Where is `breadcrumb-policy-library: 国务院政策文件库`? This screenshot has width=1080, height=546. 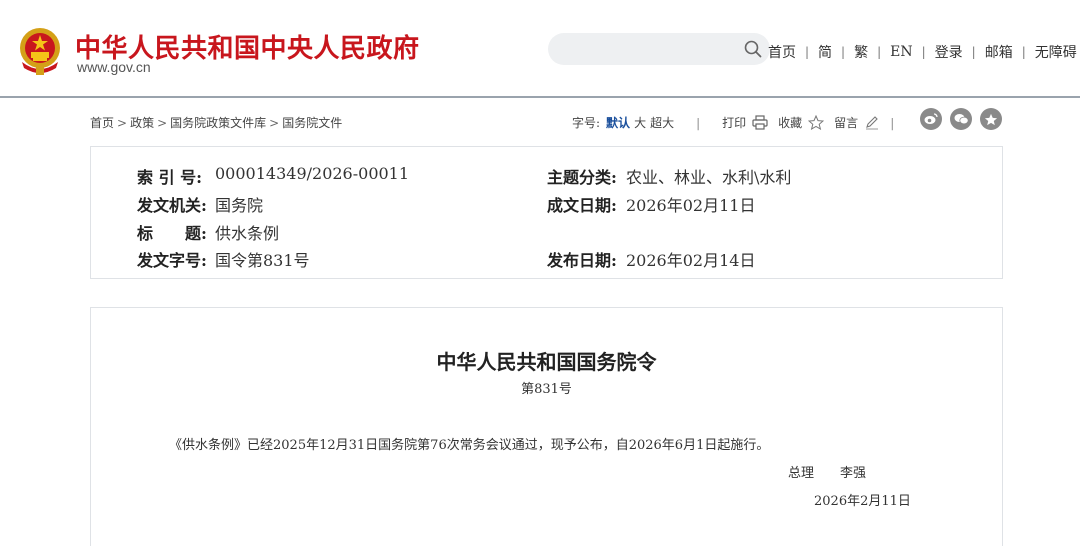 breadcrumb-policy-library: 国务院政策文件库 is located at coordinates (218, 123).